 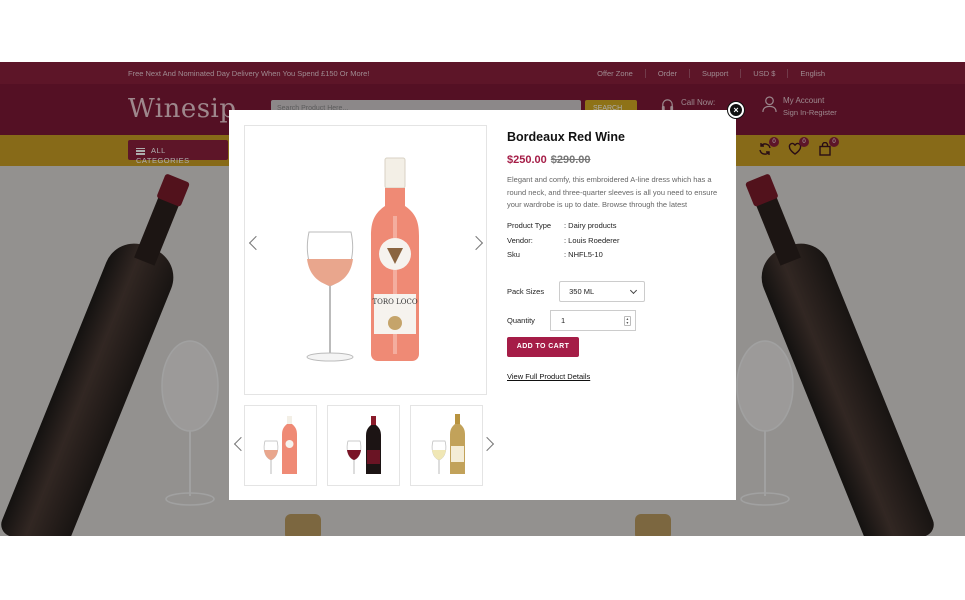 What do you see at coordinates (602, 291) in the screenshot?
I see `pack-size-select: 350 ML` at bounding box center [602, 291].